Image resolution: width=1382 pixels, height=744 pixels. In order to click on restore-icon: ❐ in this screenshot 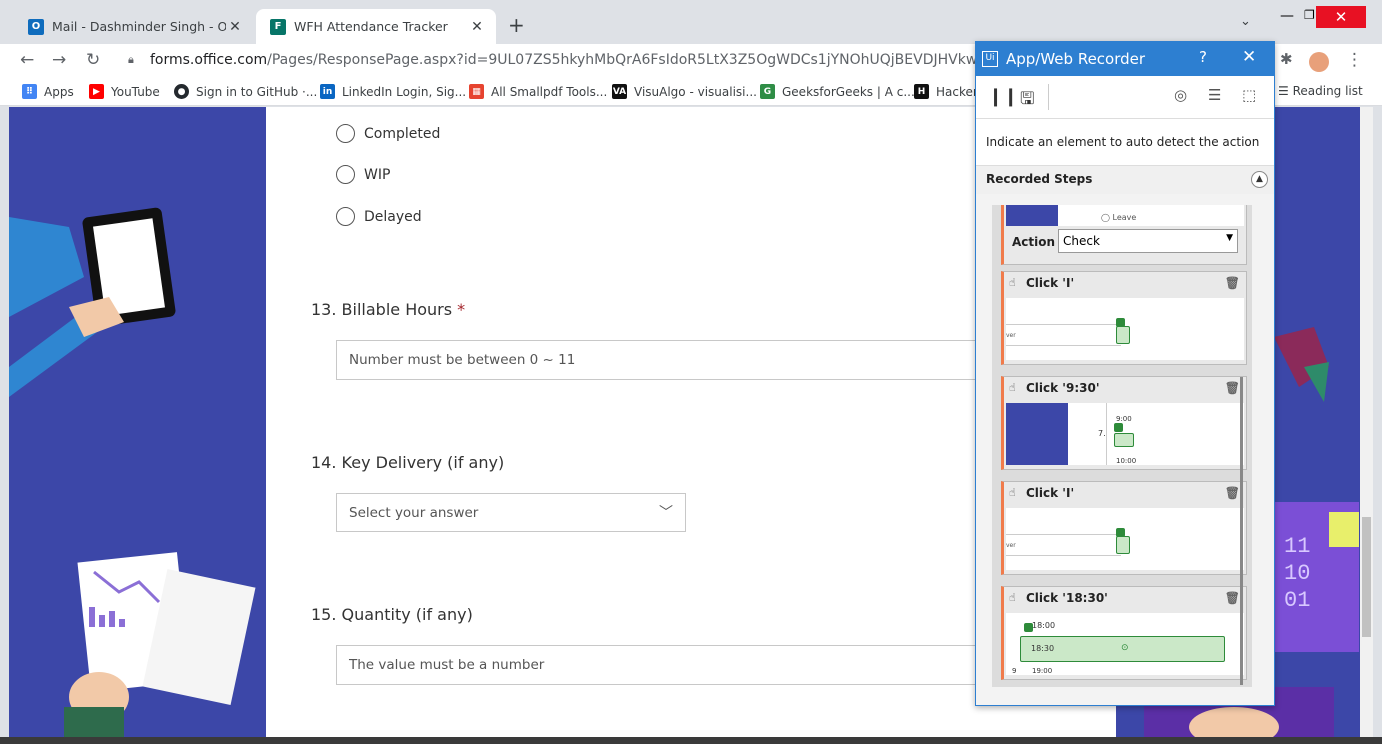, I will do `click(1309, 15)`.